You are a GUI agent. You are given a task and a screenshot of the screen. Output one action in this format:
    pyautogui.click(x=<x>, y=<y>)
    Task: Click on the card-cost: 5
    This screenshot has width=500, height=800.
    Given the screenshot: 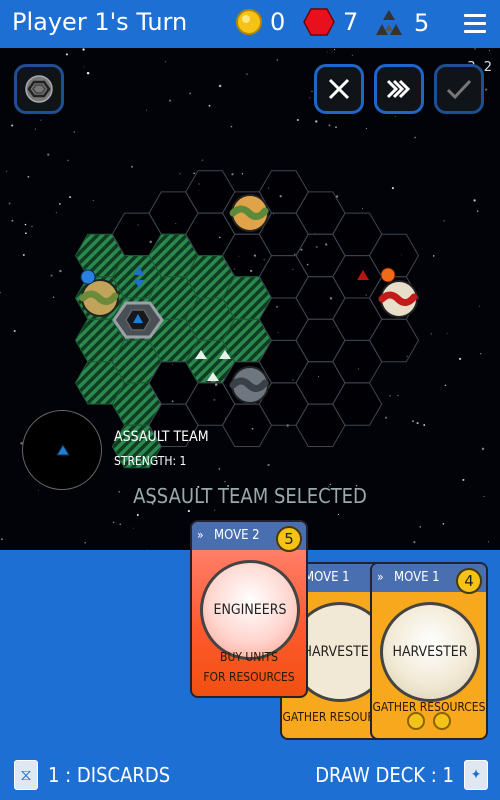 What is the action you would take?
    pyautogui.click(x=289, y=539)
    